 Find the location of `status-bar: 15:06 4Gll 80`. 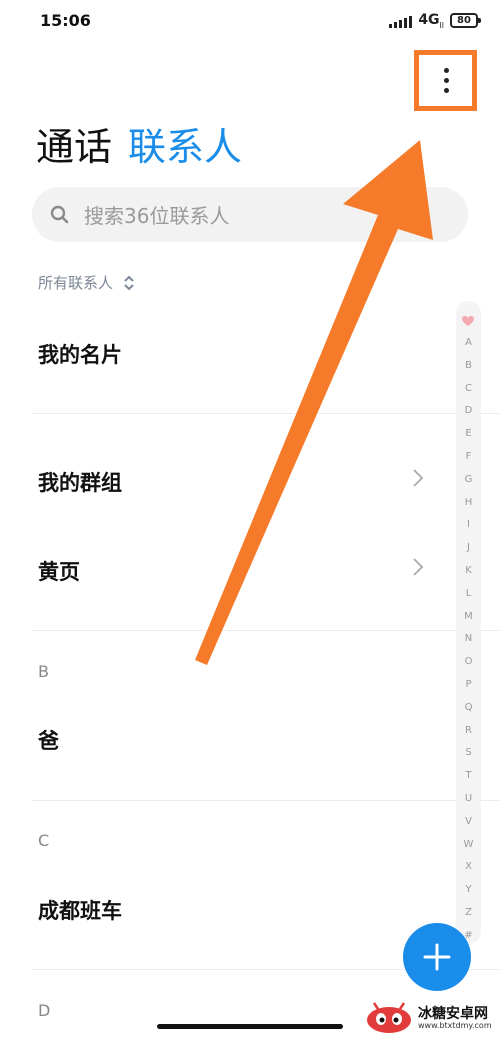

status-bar: 15:06 4Gll 80 is located at coordinates (250, 22).